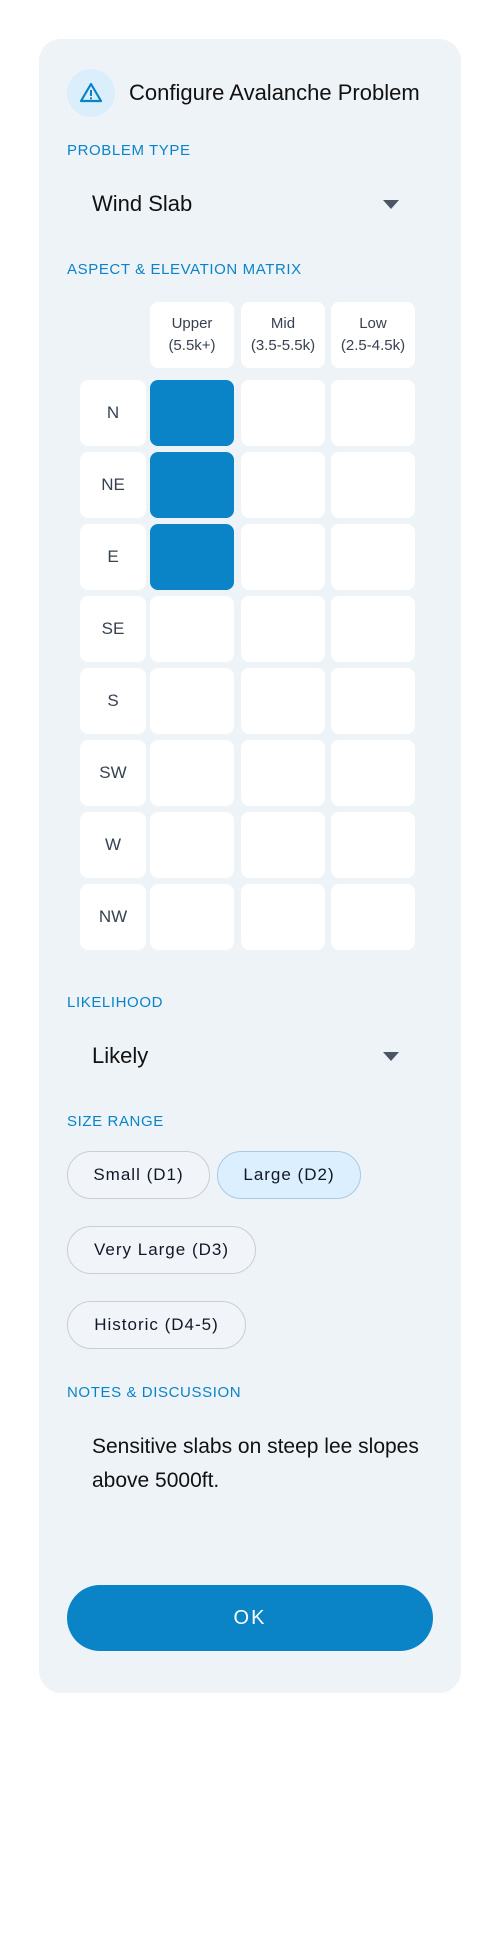 This screenshot has width=500, height=1944. Describe the element at coordinates (283, 485) in the screenshot. I see `matrix-cell-ne-mid` at that location.